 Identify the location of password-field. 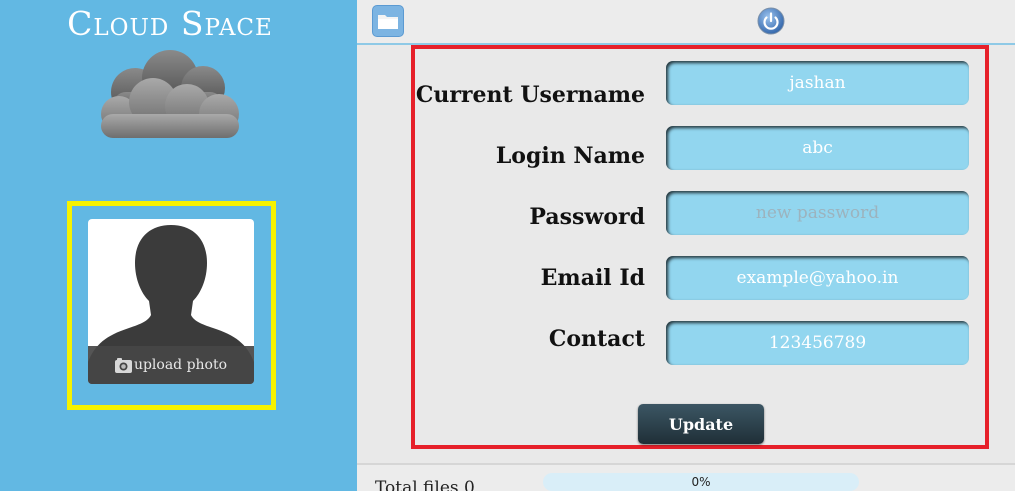
(817, 213).